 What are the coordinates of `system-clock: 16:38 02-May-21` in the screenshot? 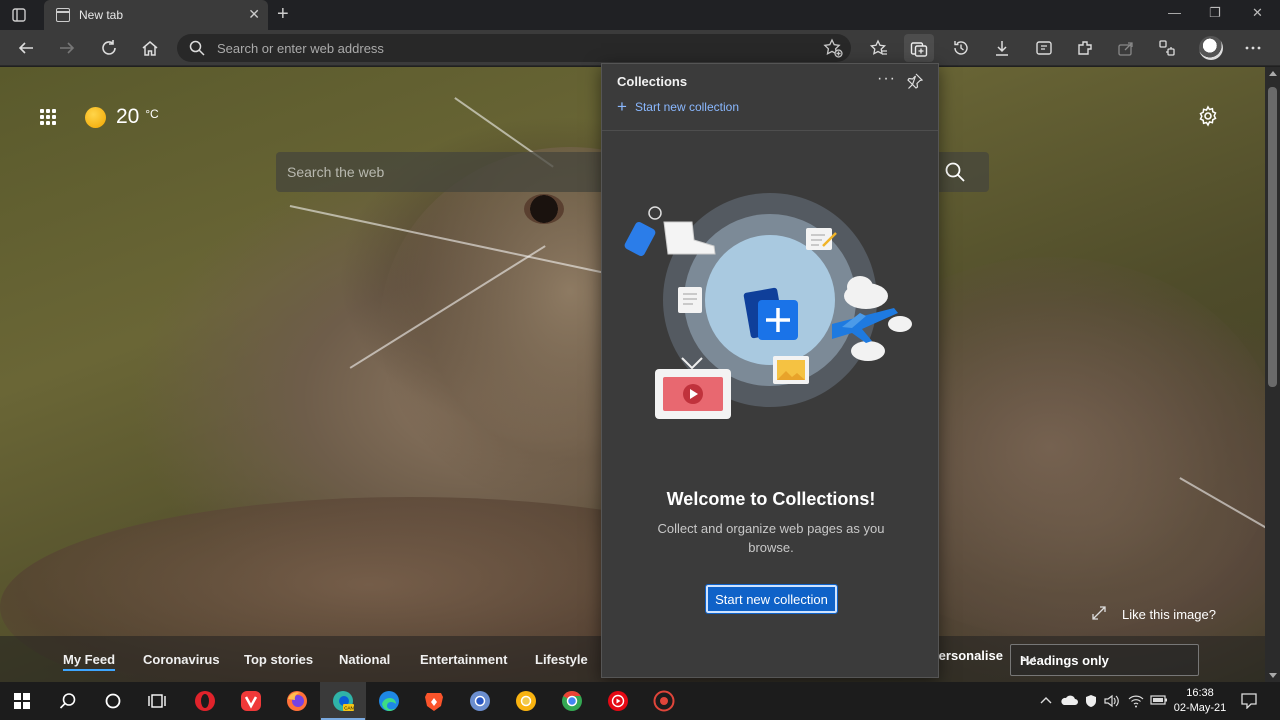 It's located at (1200, 701).